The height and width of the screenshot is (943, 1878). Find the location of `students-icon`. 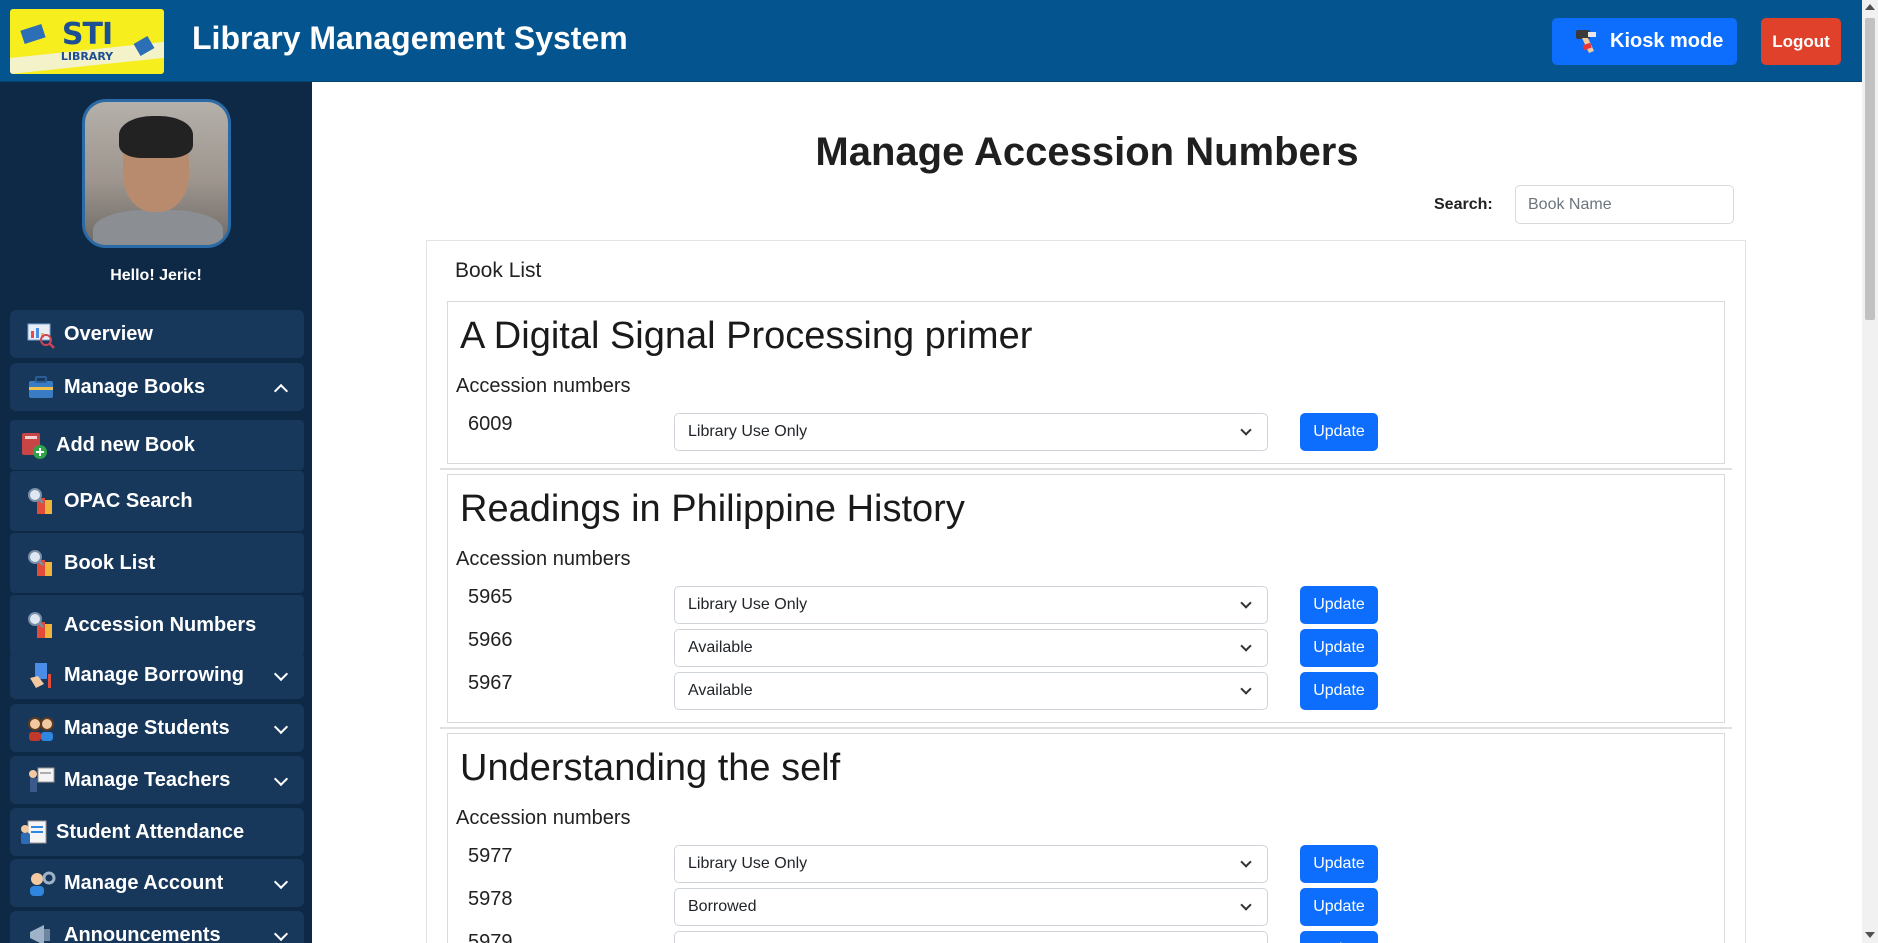

students-icon is located at coordinates (41, 729).